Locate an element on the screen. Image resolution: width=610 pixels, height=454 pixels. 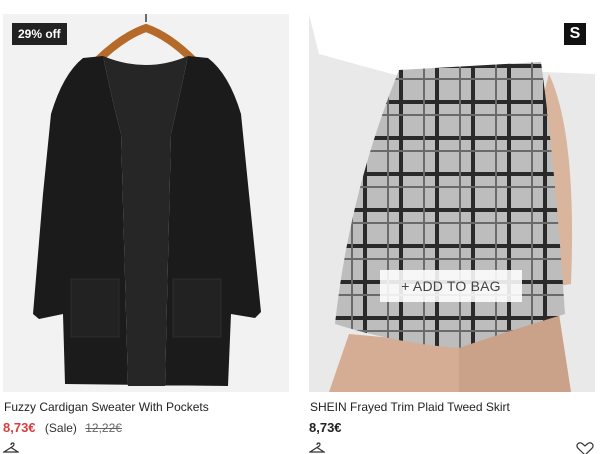
original-price: 12,22€ is located at coordinates (103, 428).